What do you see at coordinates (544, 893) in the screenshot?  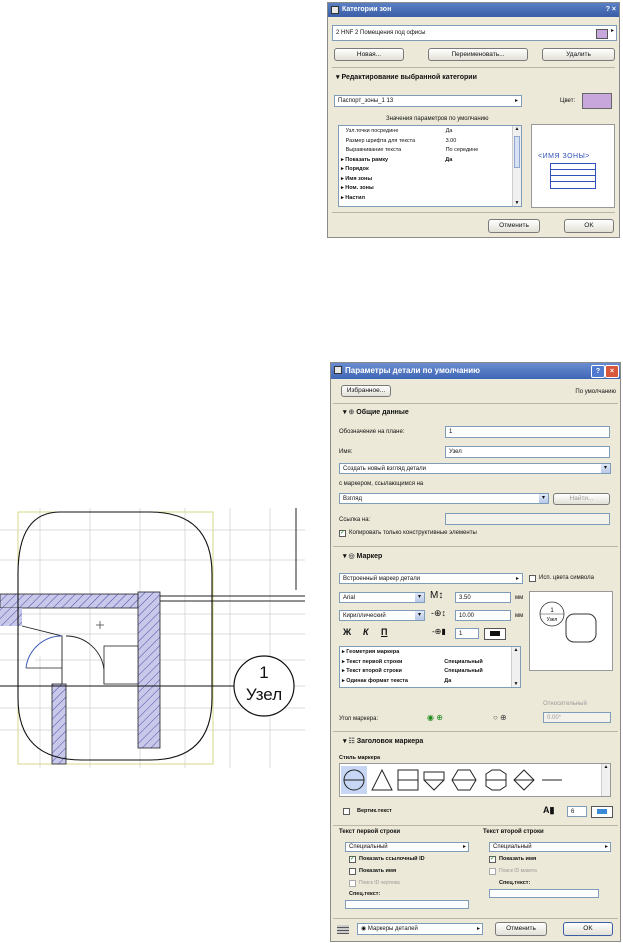 I see `spec-text-field-right` at bounding box center [544, 893].